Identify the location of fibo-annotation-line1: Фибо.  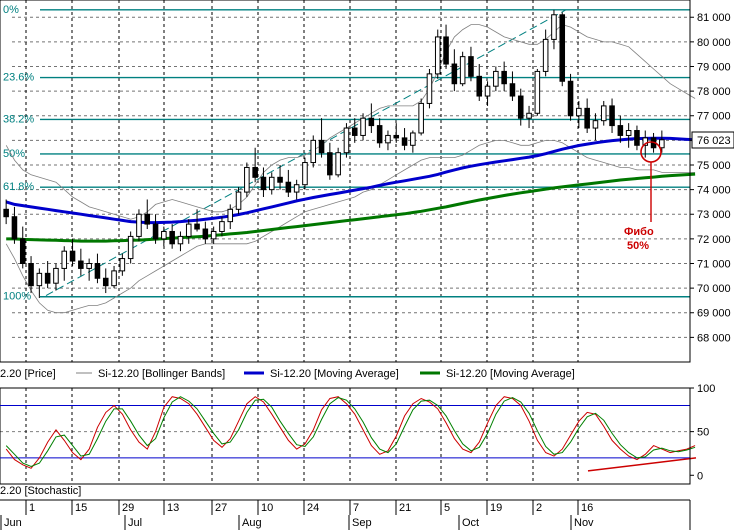
(639, 232).